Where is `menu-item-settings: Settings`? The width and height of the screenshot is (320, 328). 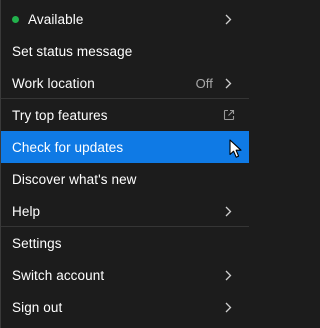 menu-item-settings: Settings is located at coordinates (125, 243).